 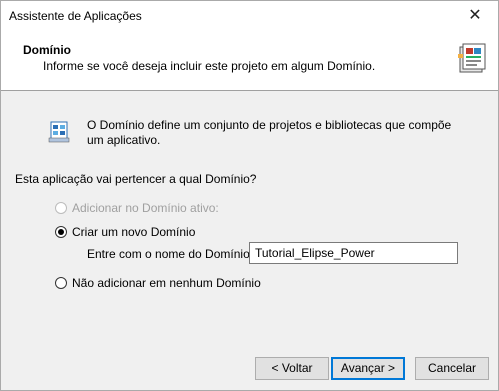 I want to click on option-no-domain-label: Não adicionar em nenhum Domínio, so click(x=166, y=283).